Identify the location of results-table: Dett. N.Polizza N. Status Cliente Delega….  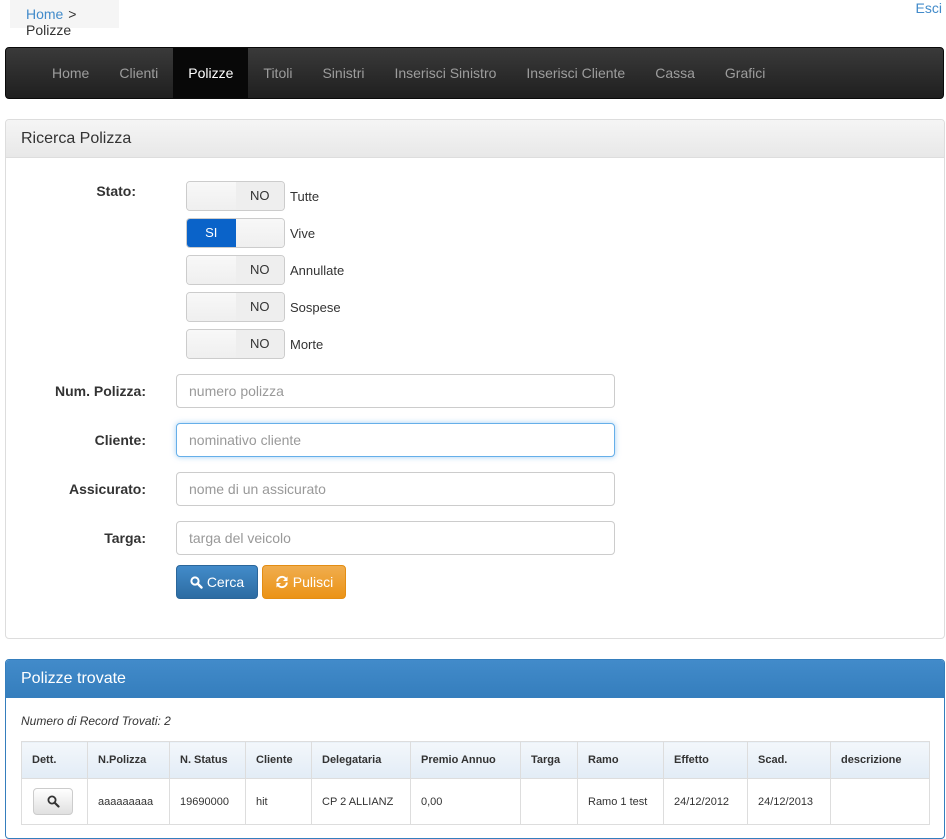
(475, 783).